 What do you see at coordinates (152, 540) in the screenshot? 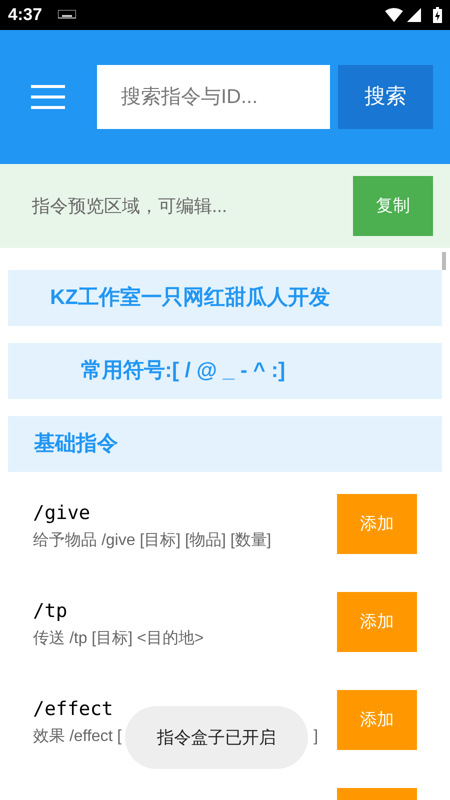
I see `command-description: 给予物品 /give [目标] [物品] [数量]` at bounding box center [152, 540].